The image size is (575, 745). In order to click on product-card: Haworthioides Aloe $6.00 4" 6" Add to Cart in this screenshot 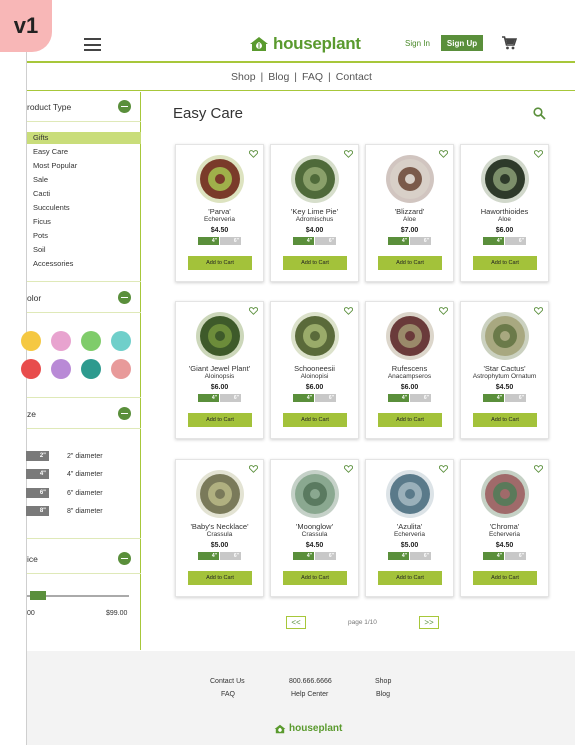, I will do `click(504, 213)`.